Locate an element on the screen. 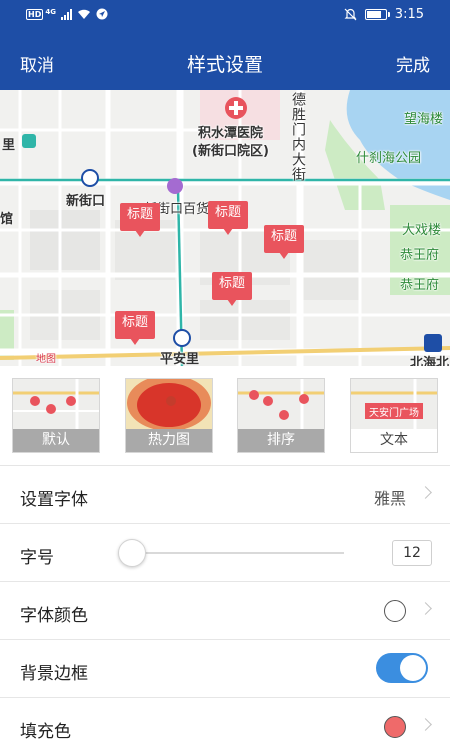 The height and width of the screenshot is (750, 450). status-left: HD 4G is located at coordinates (67, 14).